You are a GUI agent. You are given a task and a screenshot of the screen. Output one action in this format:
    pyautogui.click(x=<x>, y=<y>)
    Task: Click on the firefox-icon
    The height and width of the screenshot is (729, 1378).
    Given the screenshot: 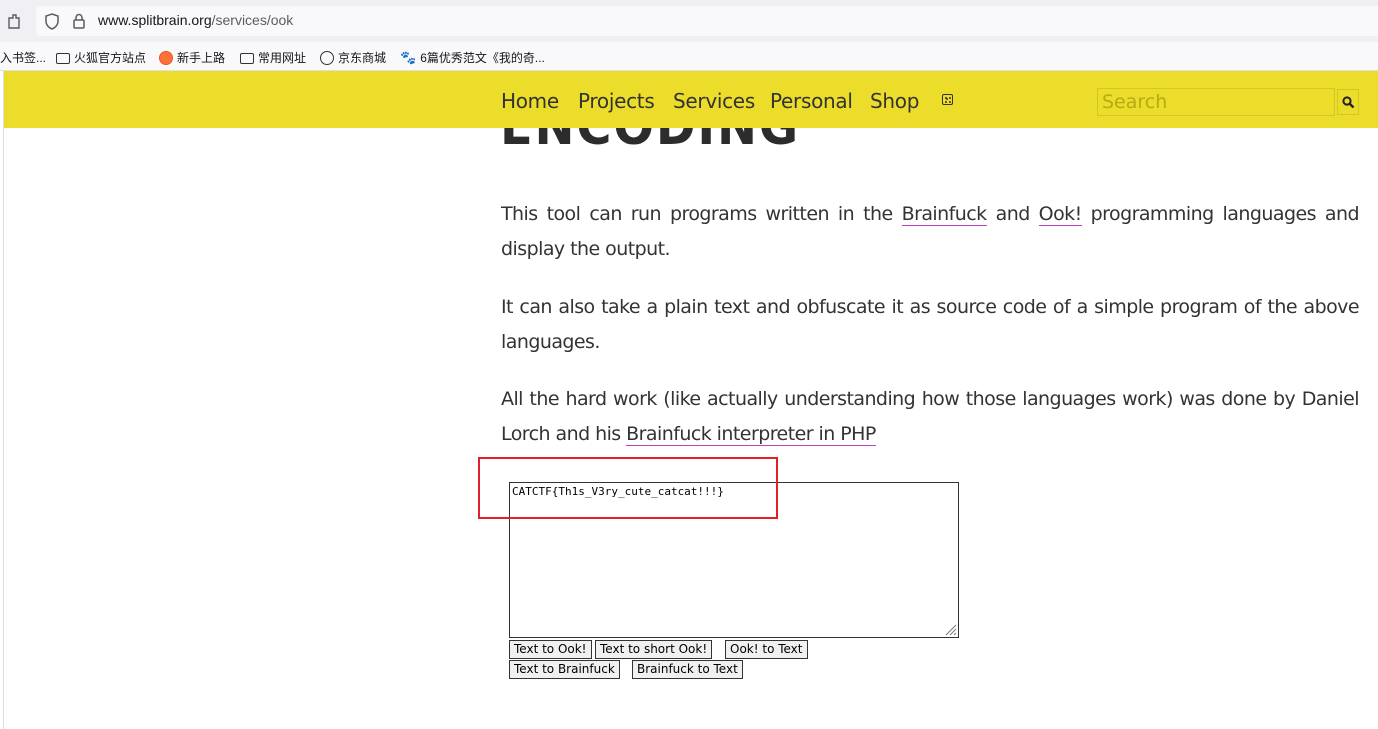 What is the action you would take?
    pyautogui.click(x=166, y=58)
    